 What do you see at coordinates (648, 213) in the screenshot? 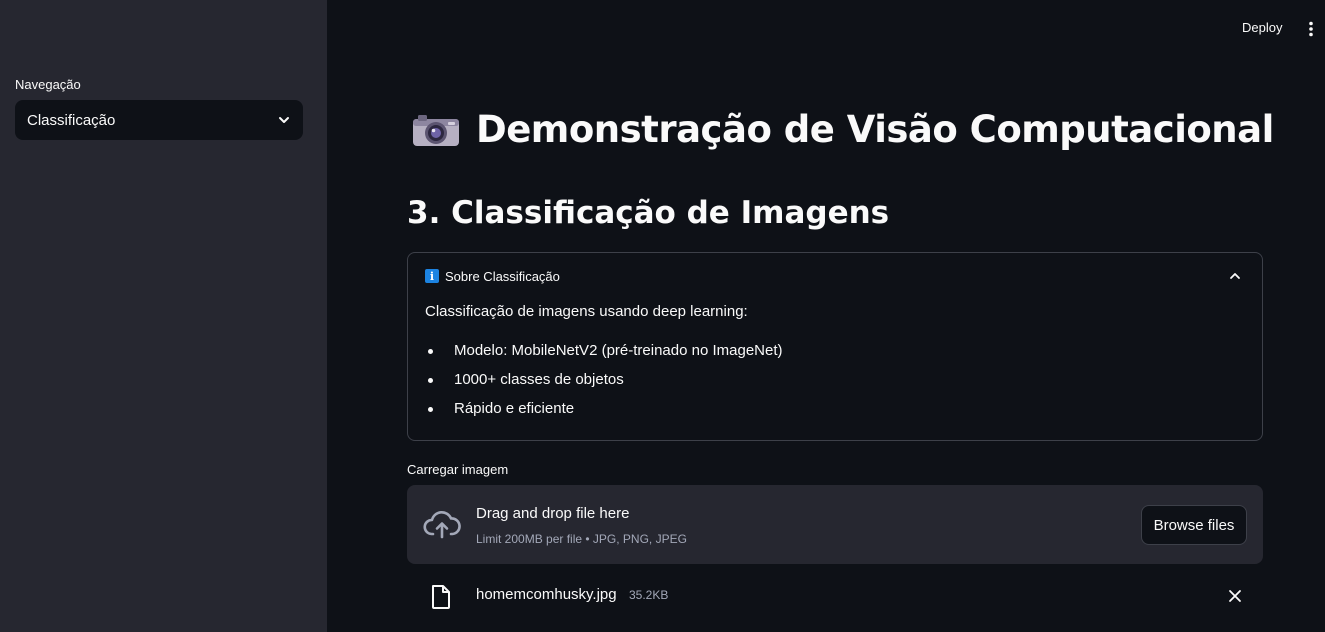
I see `section-title: 3. Classificação de Imagens` at bounding box center [648, 213].